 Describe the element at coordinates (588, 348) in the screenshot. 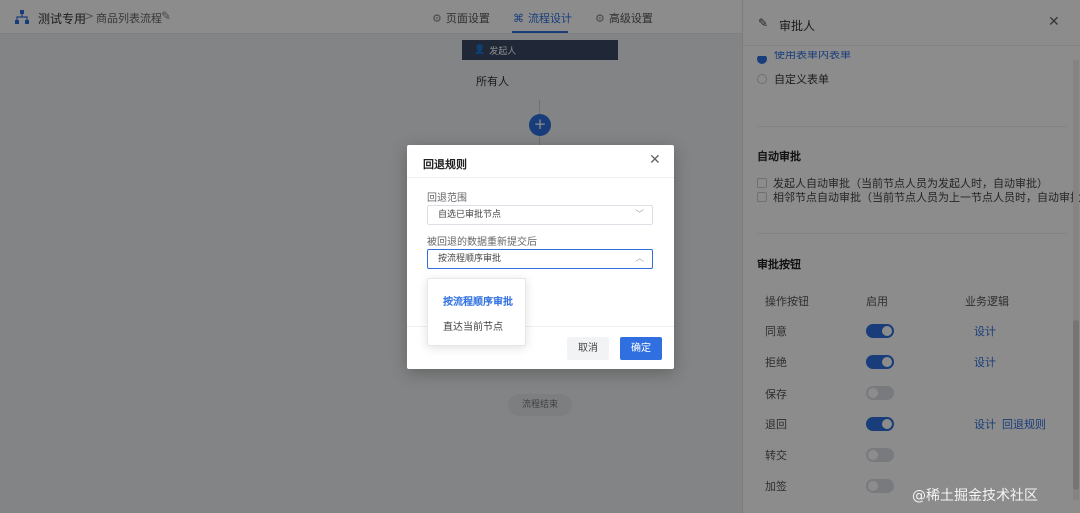

I see `cancel-button: 取消` at that location.